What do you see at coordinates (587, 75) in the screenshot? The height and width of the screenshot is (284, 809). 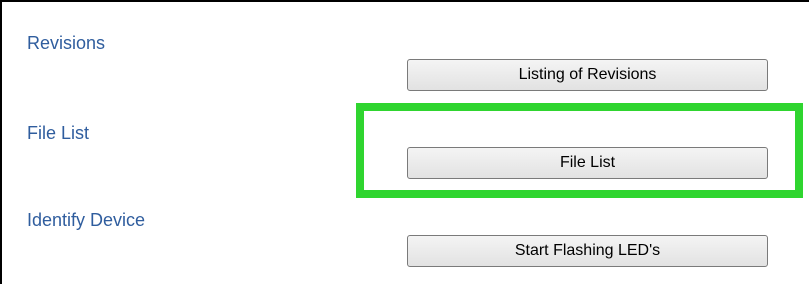 I see `listing-of-revisions-button: Listing of Revisions` at bounding box center [587, 75].